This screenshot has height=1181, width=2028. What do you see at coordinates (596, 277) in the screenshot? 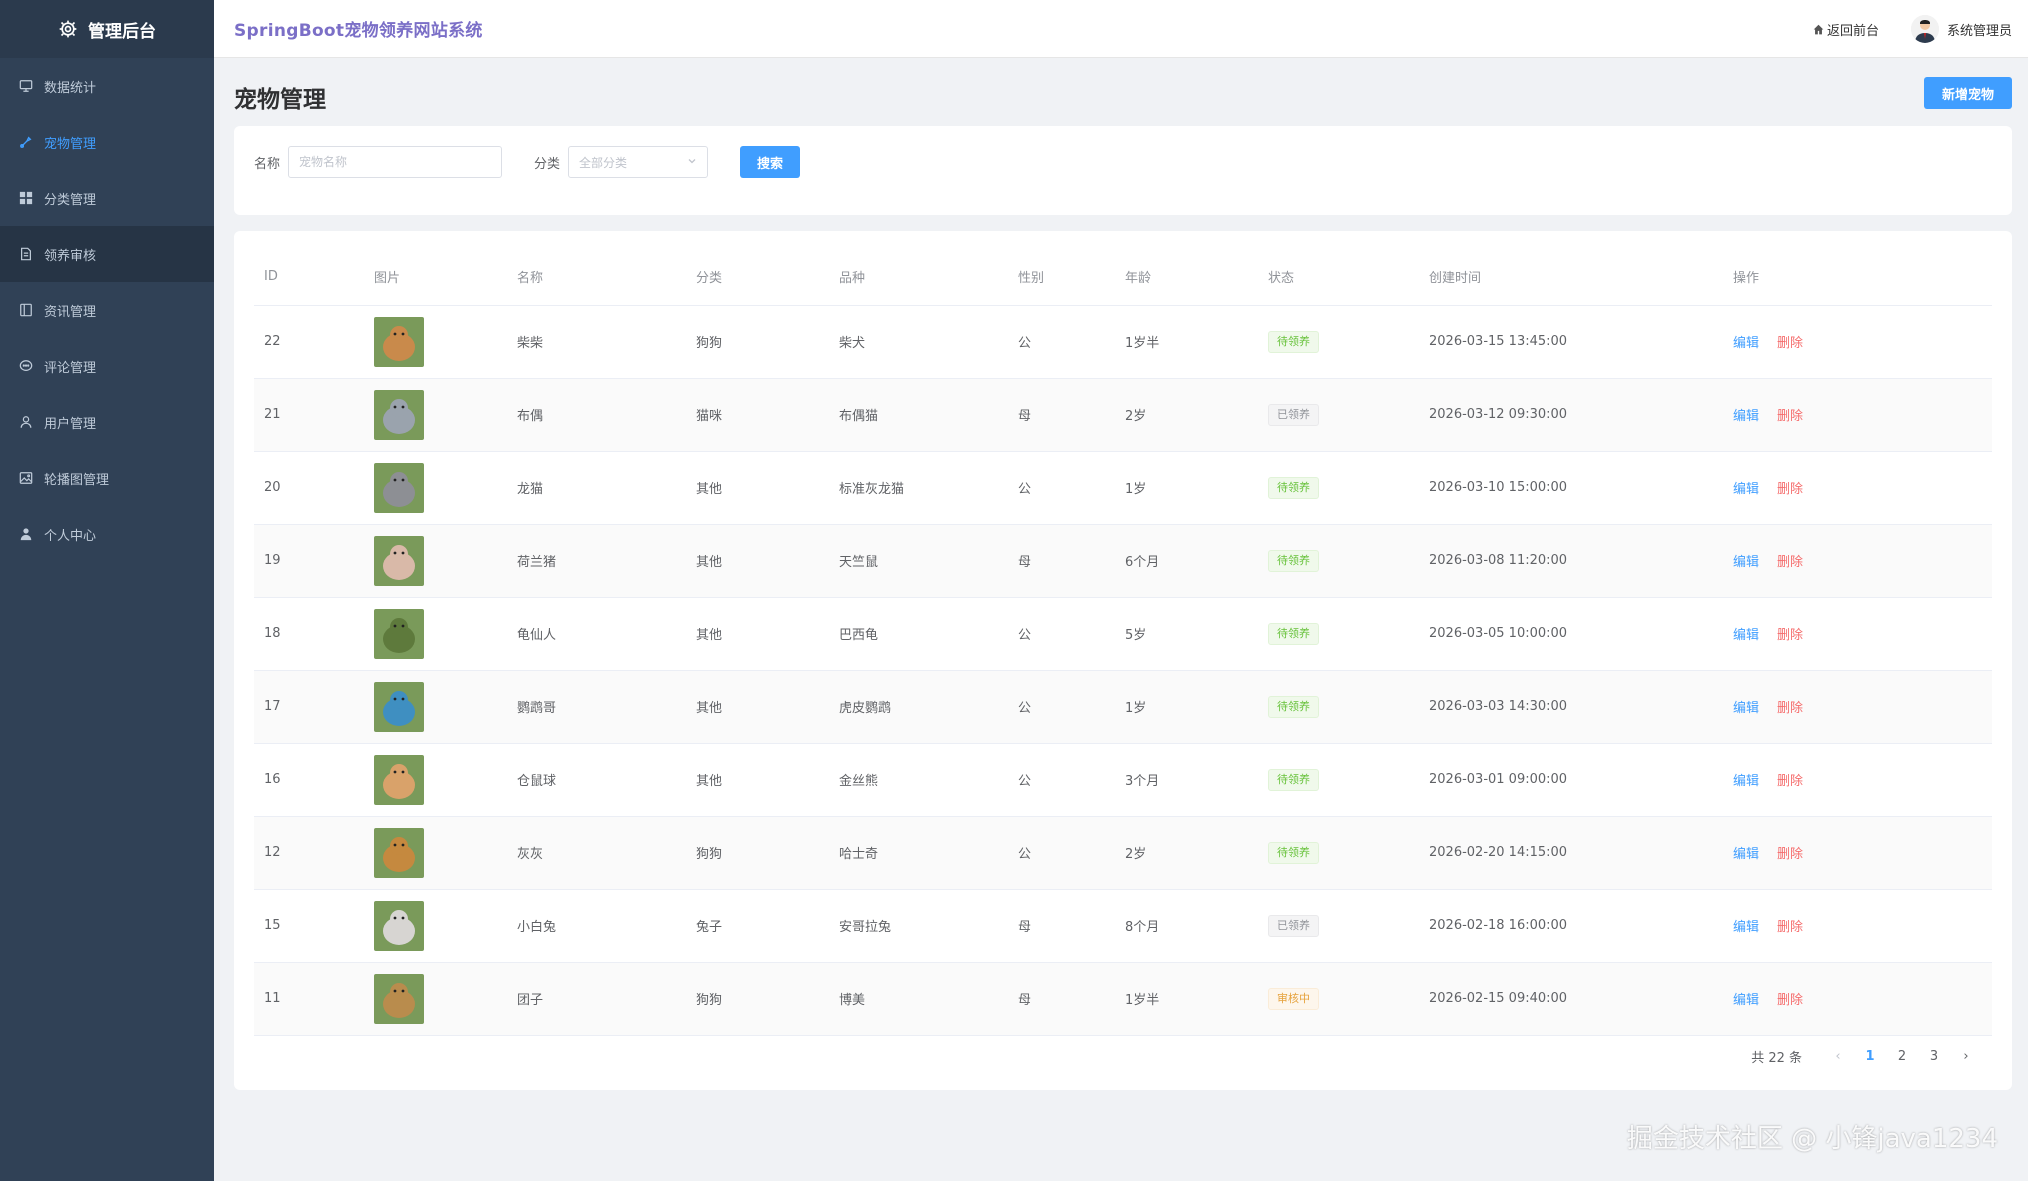
I see `col-name: 名称` at bounding box center [596, 277].